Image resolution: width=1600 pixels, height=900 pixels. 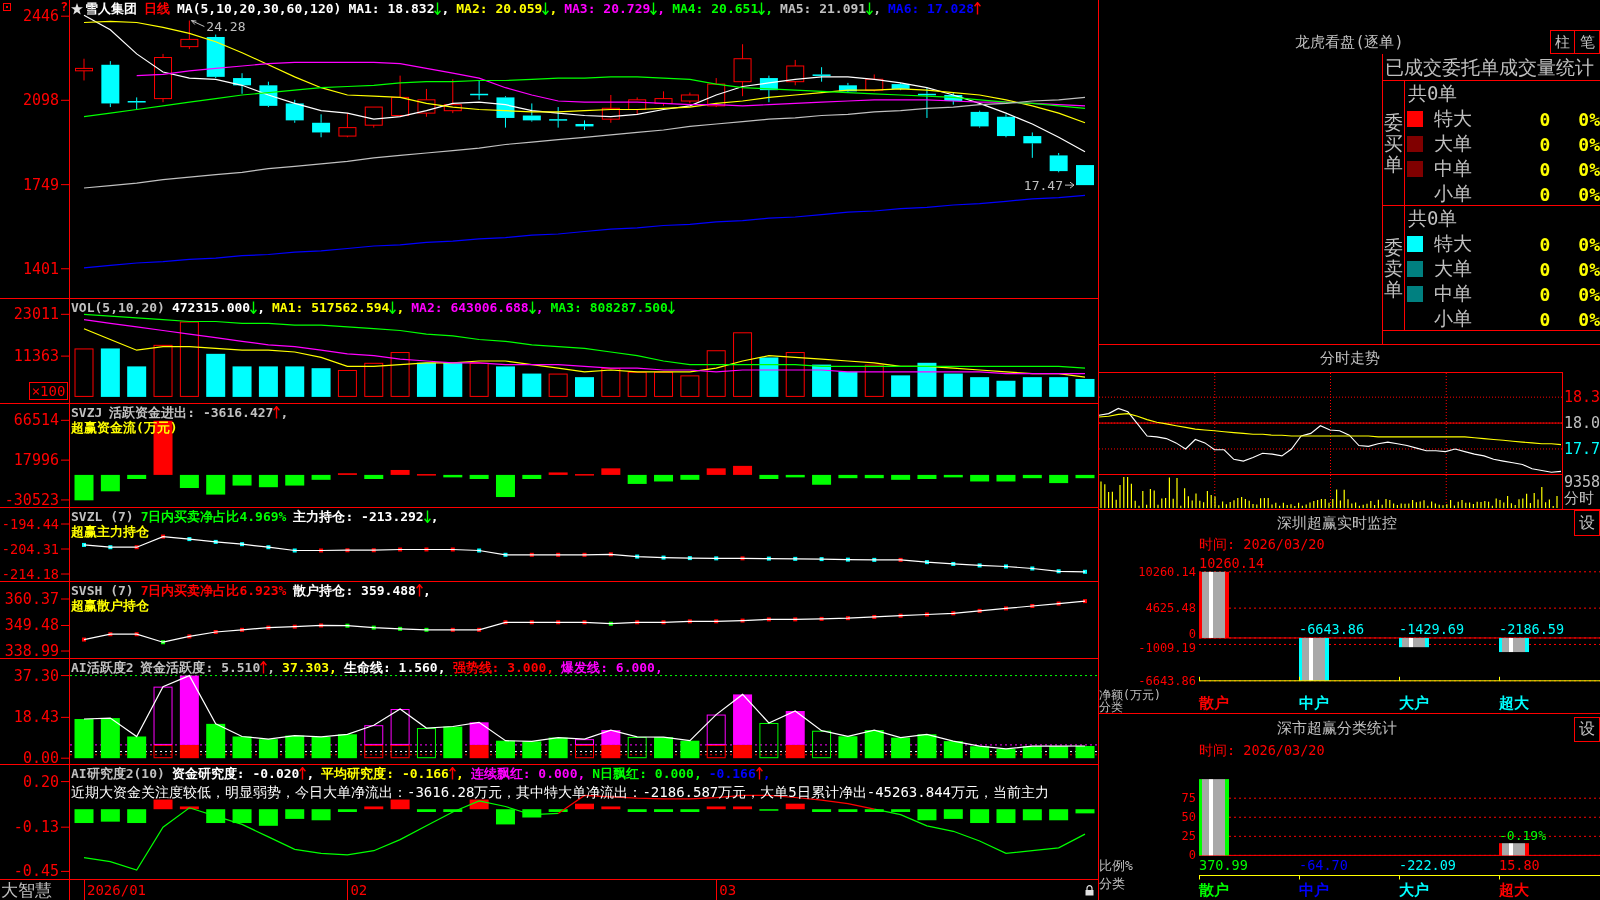 I want to click on y-axis-label: -204.31, so click(x=30, y=549).